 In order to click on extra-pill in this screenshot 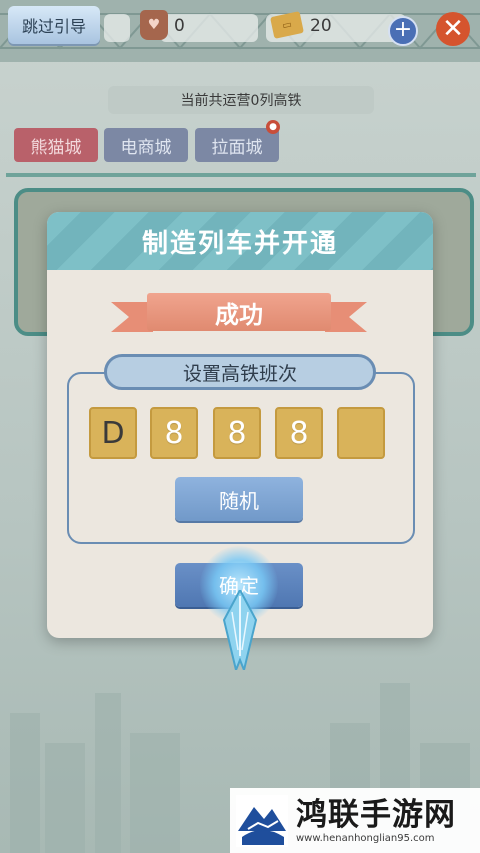, I will do `click(117, 28)`.